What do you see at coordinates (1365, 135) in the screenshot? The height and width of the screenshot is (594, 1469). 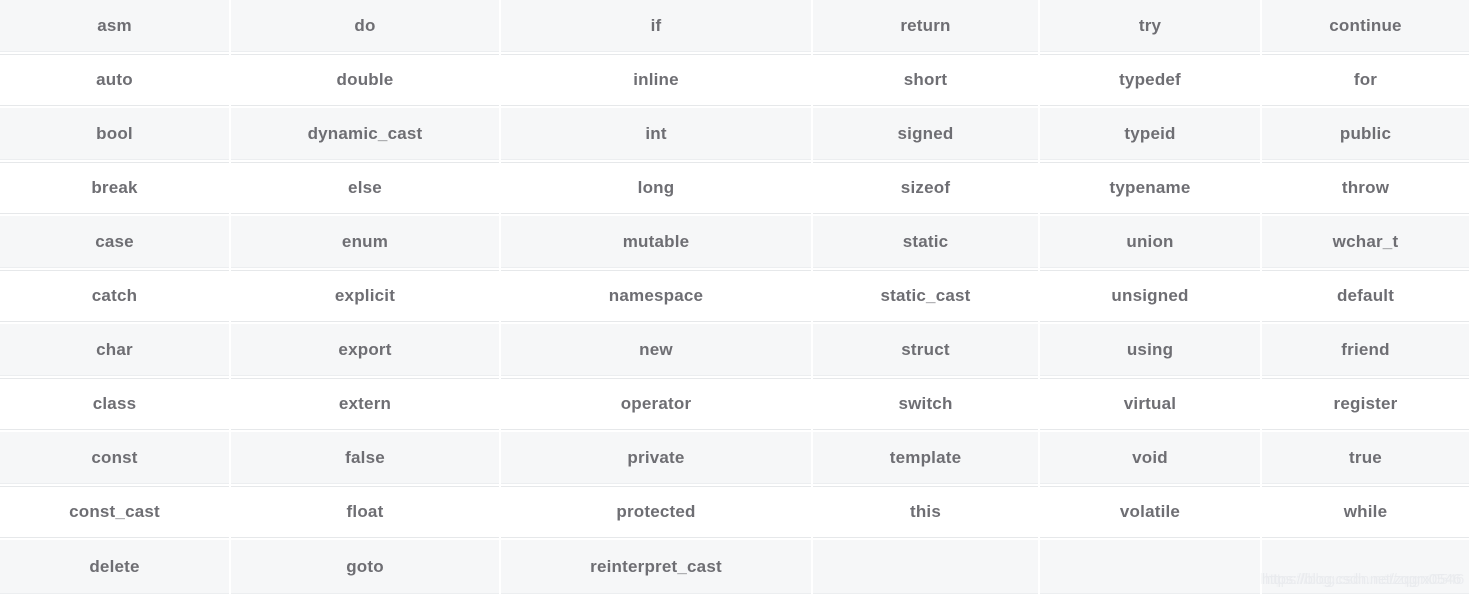 I see `keyword-cell: public` at bounding box center [1365, 135].